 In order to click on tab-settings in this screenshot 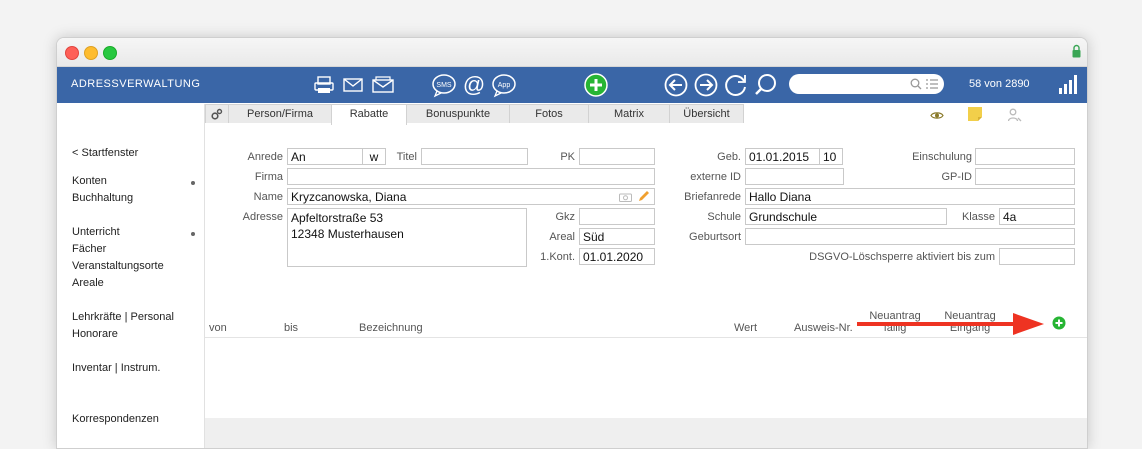, I will do `click(217, 113)`.